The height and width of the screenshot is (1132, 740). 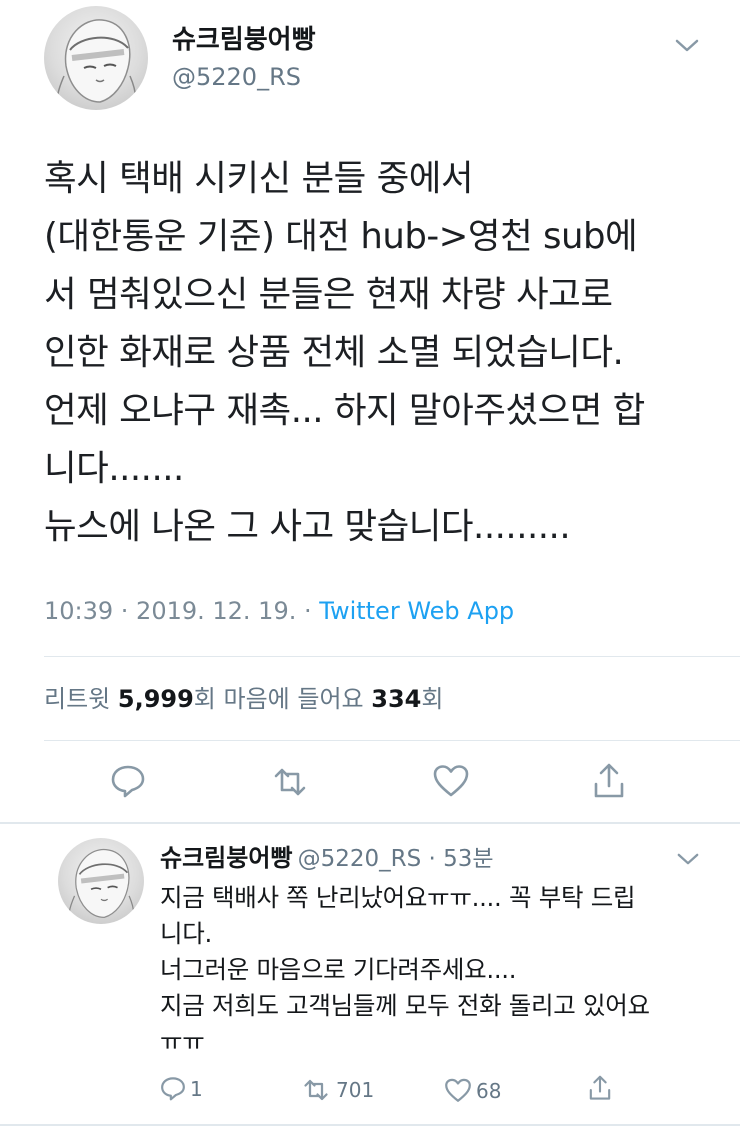 I want to click on tweet-line: (대한통운 기준) 대전 hub->영천 sub에, so click(x=341, y=236).